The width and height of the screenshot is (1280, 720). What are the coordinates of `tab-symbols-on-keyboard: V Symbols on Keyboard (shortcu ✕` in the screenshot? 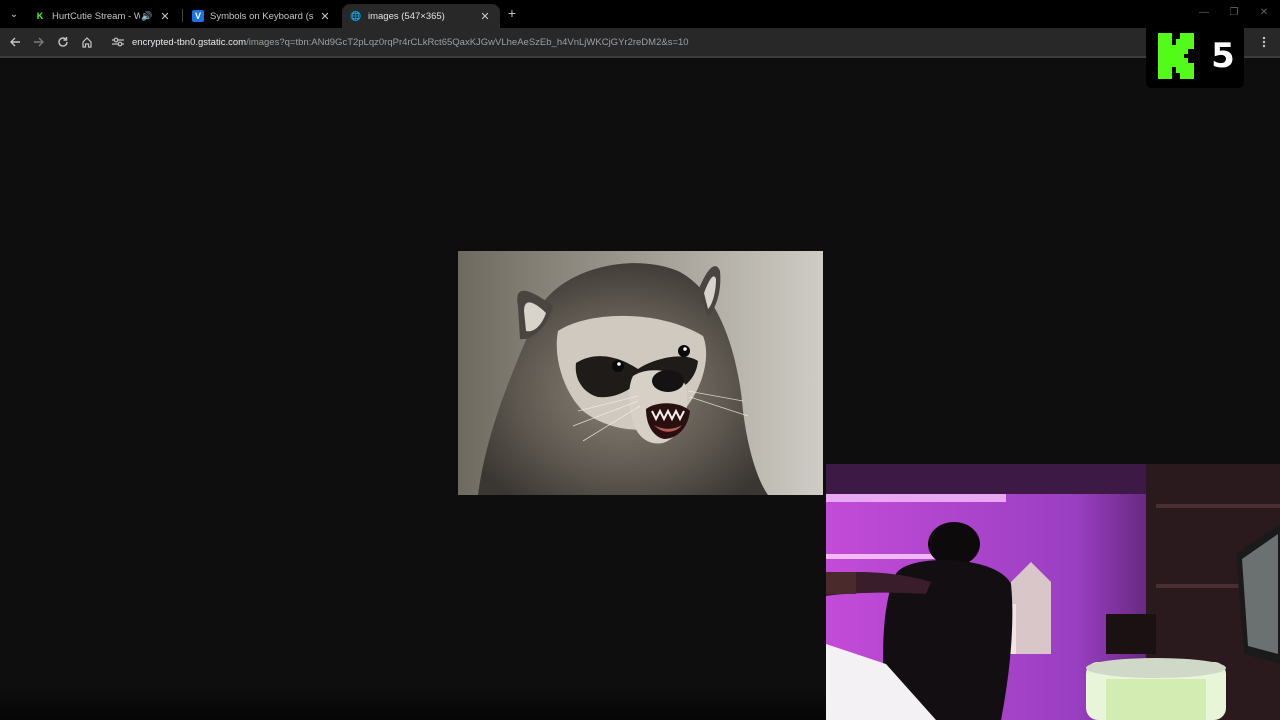 It's located at (262, 16).